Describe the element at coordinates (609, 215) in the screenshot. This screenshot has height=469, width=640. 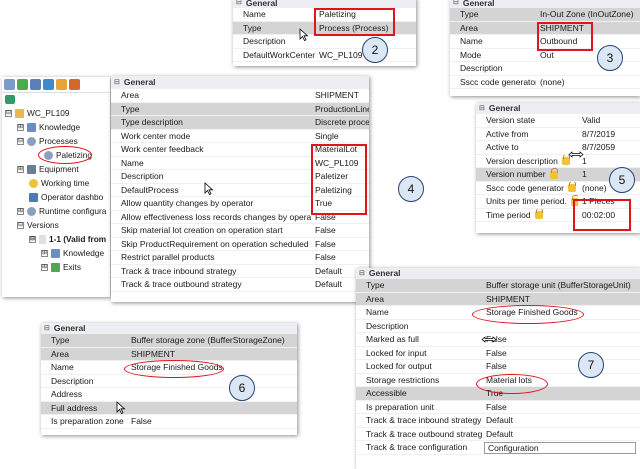
I see `property-value: 00:02:00` at that location.